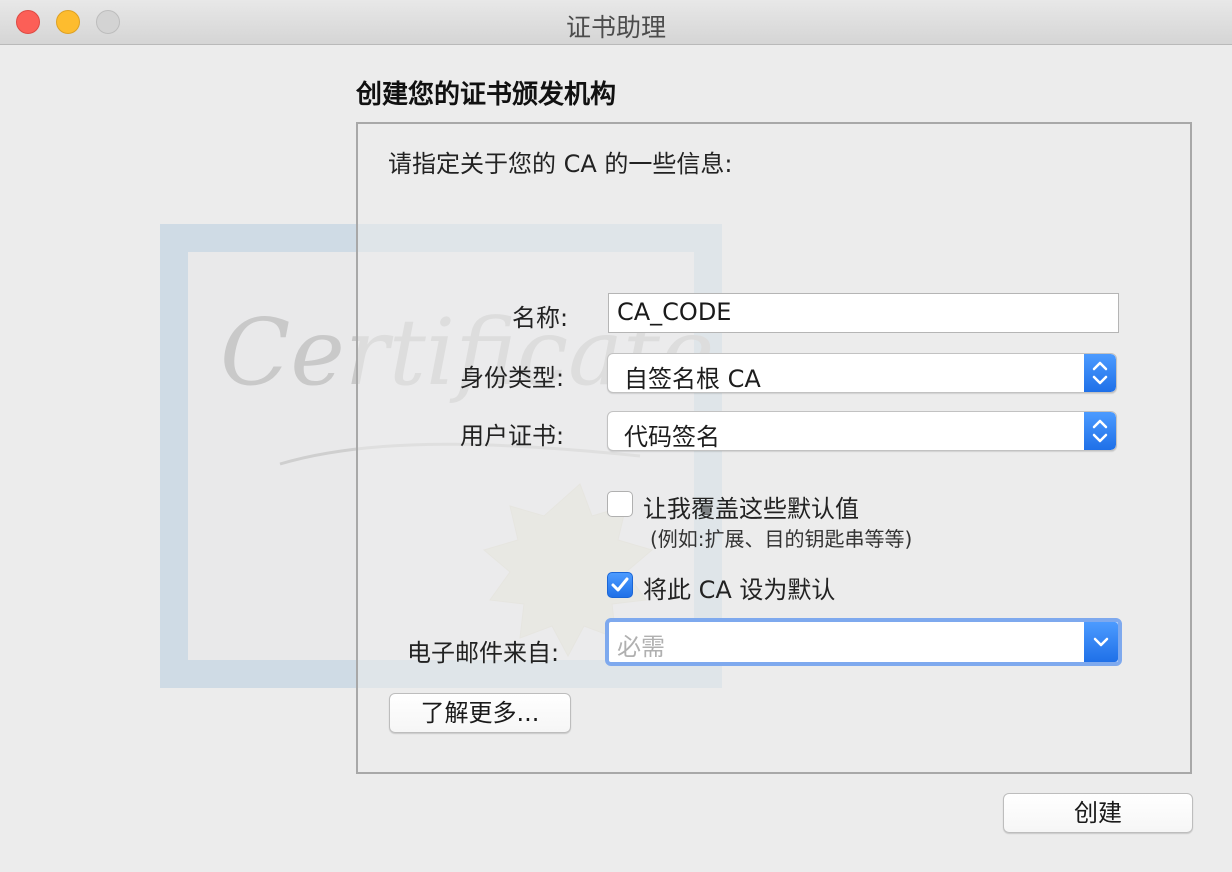 The height and width of the screenshot is (872, 1232). Describe the element at coordinates (1098, 813) in the screenshot. I see `create-button: 创建` at that location.